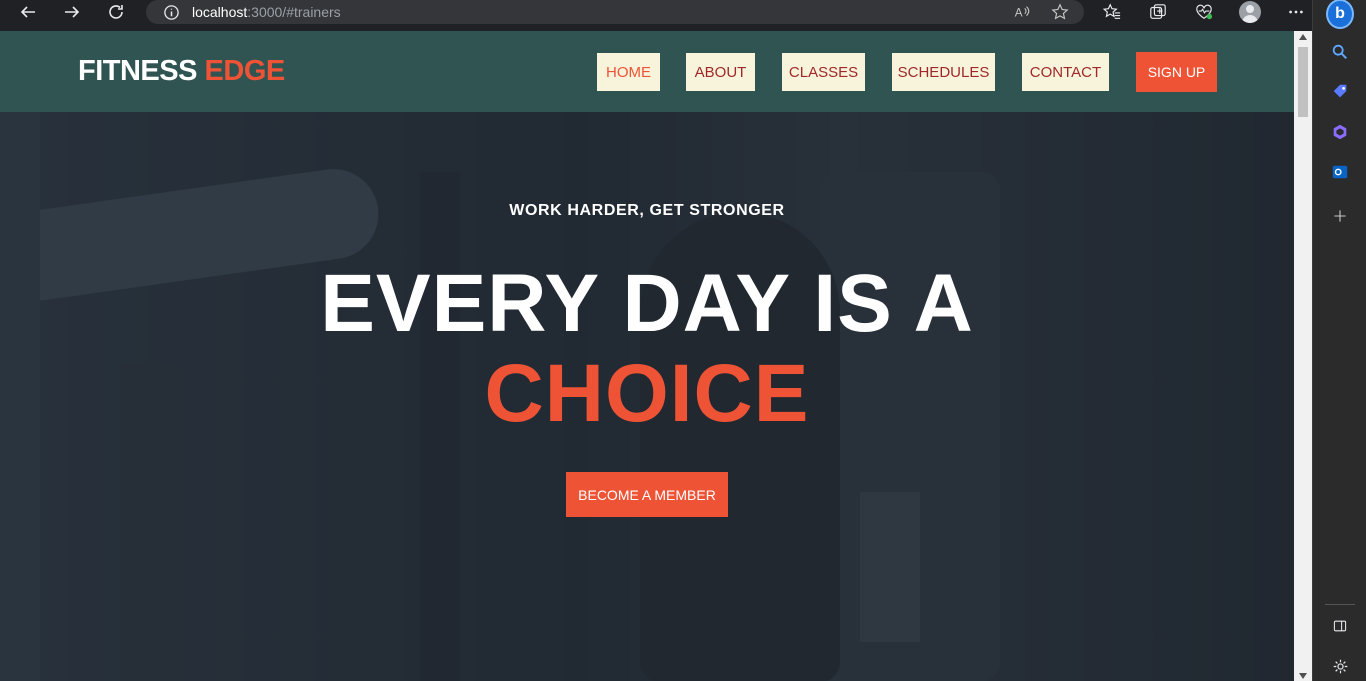 The image size is (1366, 681). What do you see at coordinates (28, 12) in the screenshot?
I see `back-arrow-icon` at bounding box center [28, 12].